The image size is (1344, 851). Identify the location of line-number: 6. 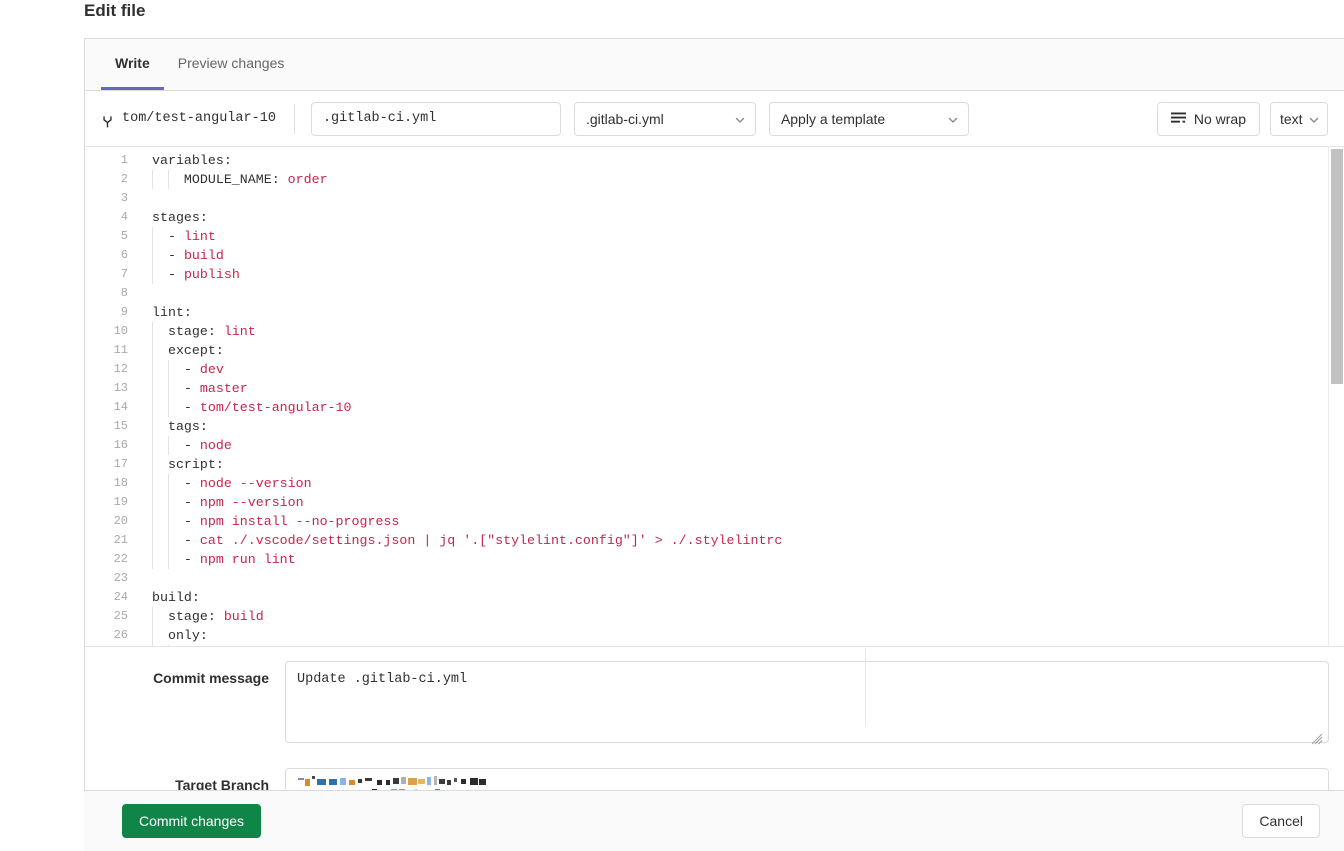
(124, 255).